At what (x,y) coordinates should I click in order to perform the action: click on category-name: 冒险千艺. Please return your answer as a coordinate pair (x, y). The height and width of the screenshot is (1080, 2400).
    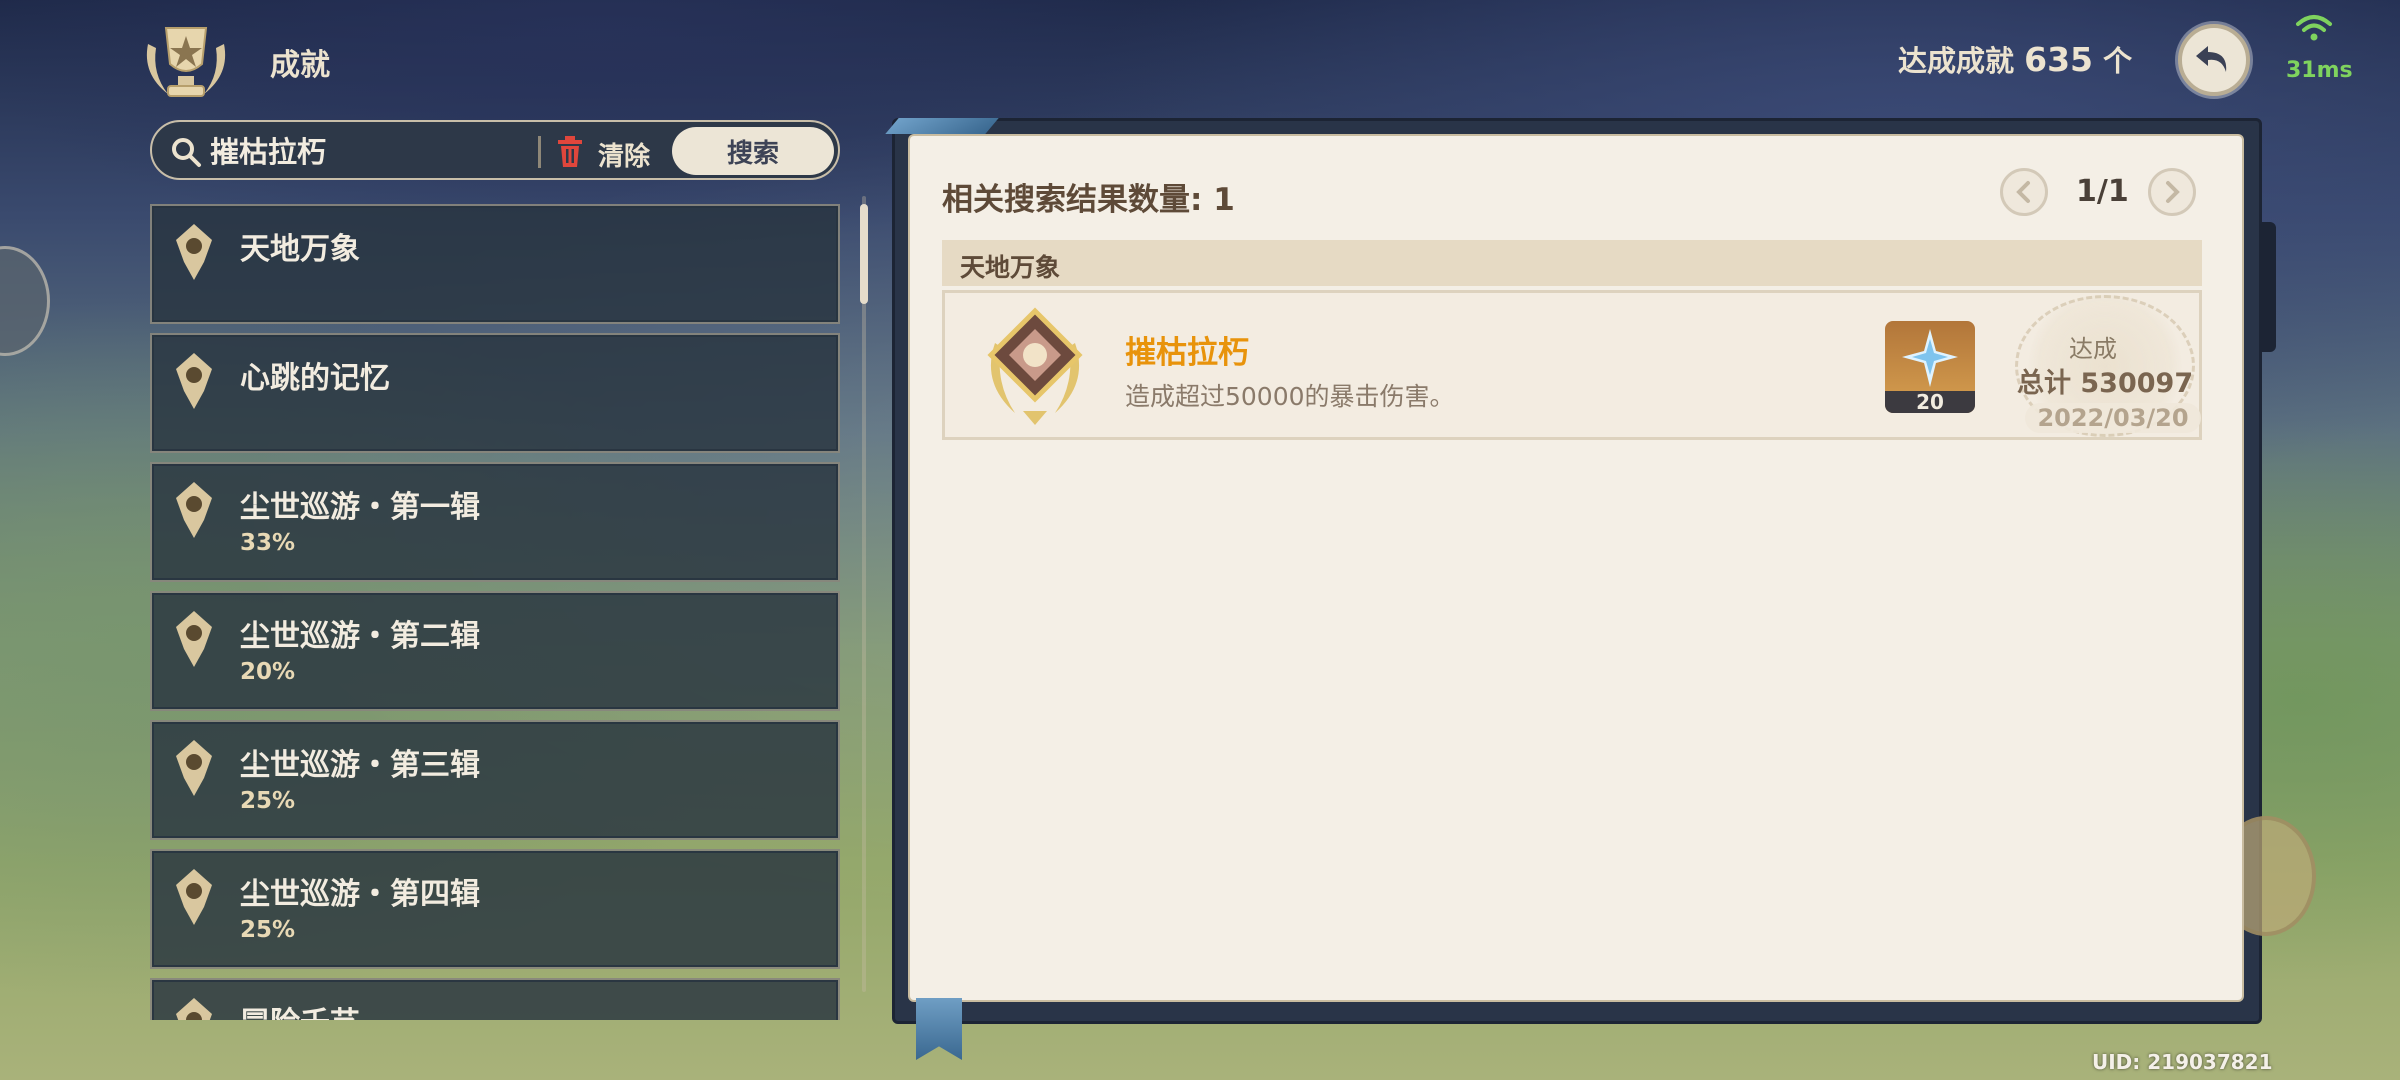
    Looking at the image, I should click on (300, 1009).